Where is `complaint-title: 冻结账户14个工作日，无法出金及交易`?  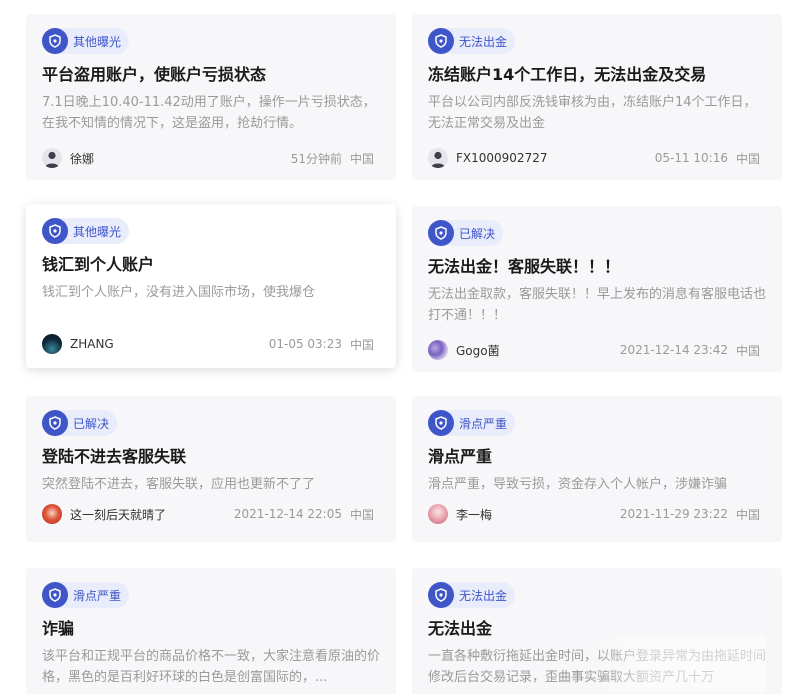 complaint-title: 冻结账户14个工作日，无法出金及交易 is located at coordinates (597, 75).